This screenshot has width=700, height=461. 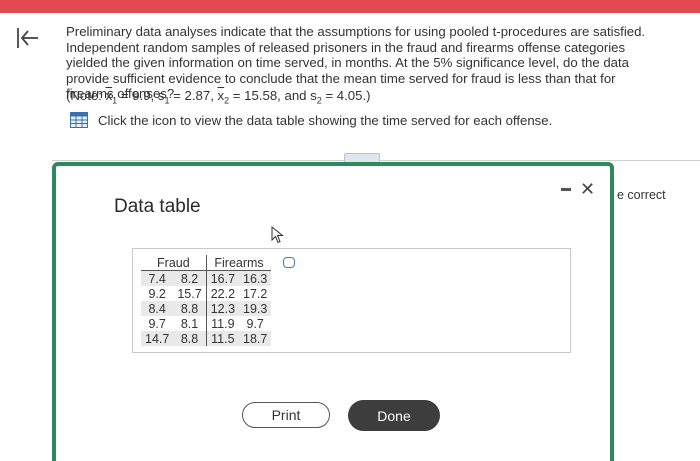 I want to click on column-header-firearms: Firearms, so click(x=238, y=263).